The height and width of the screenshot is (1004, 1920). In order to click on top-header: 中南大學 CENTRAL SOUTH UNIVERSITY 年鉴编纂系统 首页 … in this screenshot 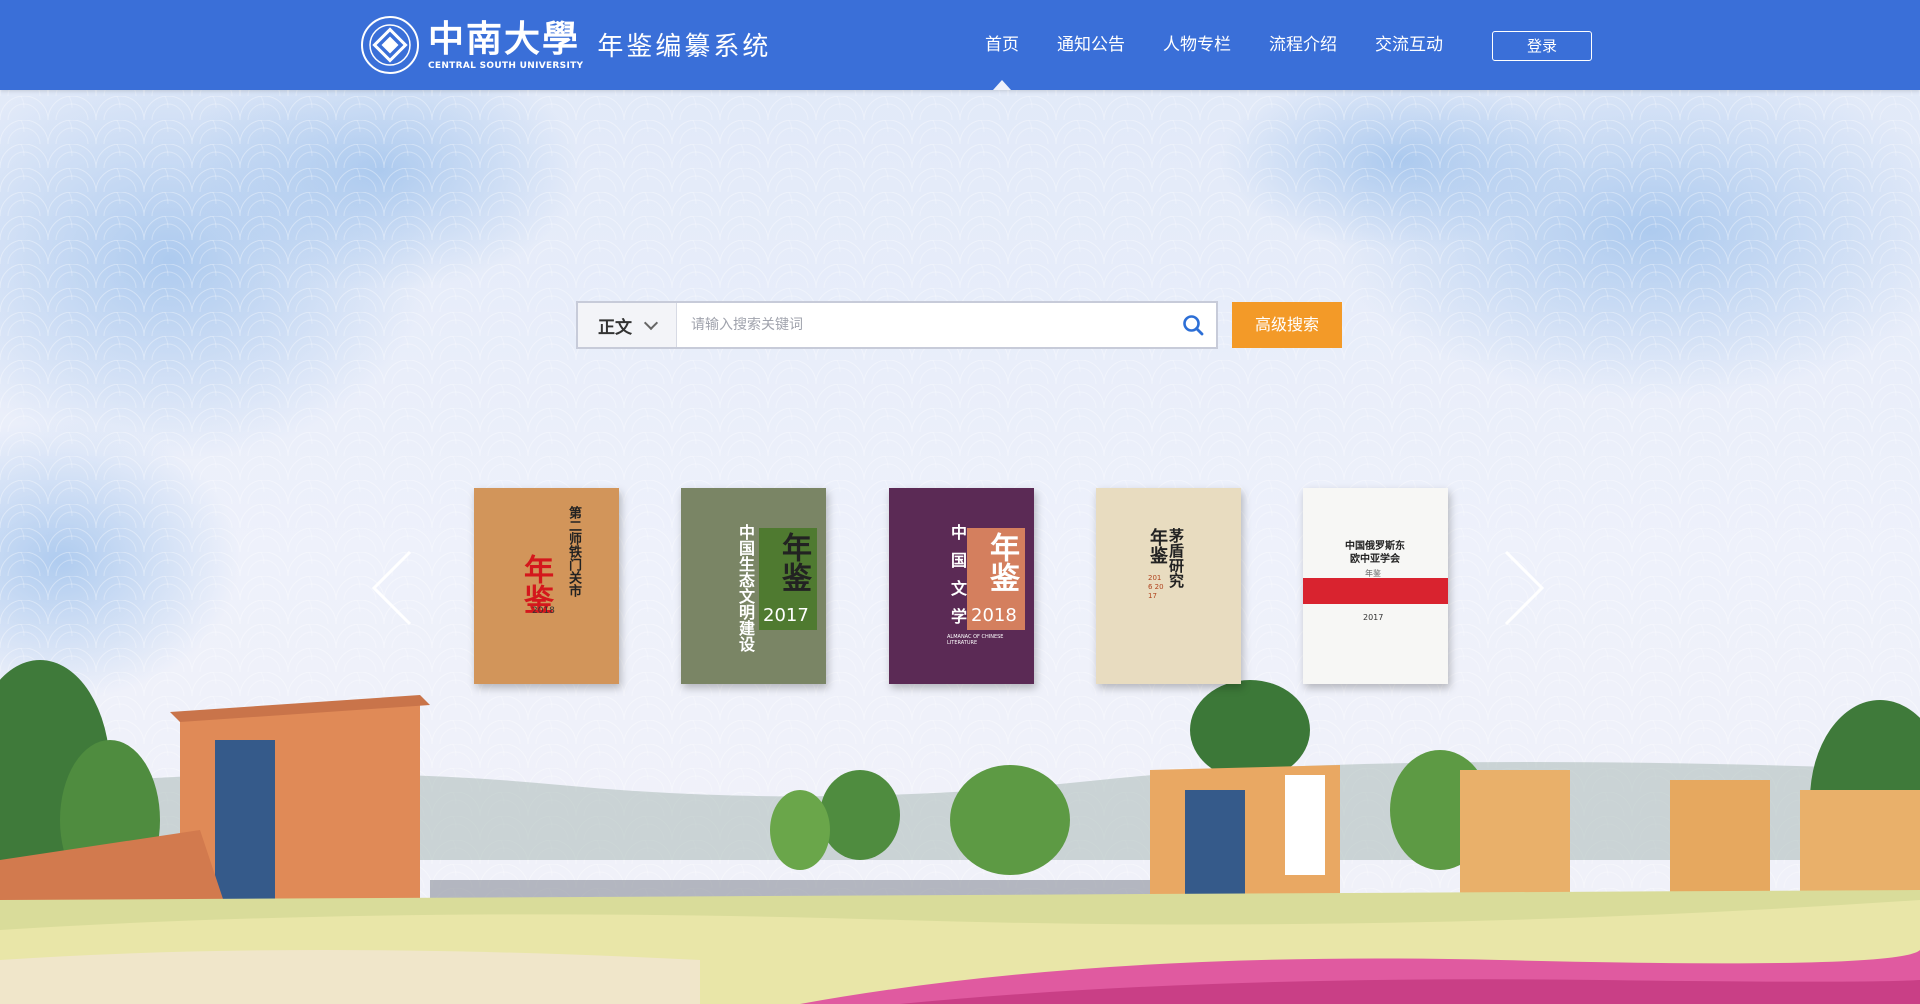, I will do `click(960, 45)`.